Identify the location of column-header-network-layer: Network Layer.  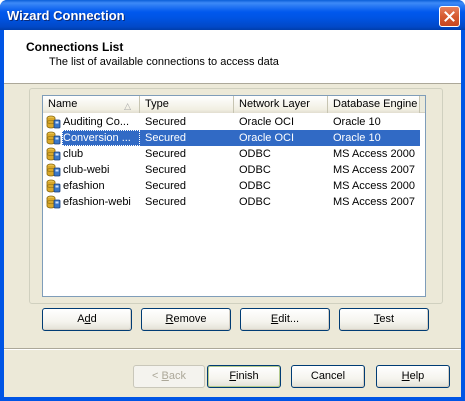
(281, 104).